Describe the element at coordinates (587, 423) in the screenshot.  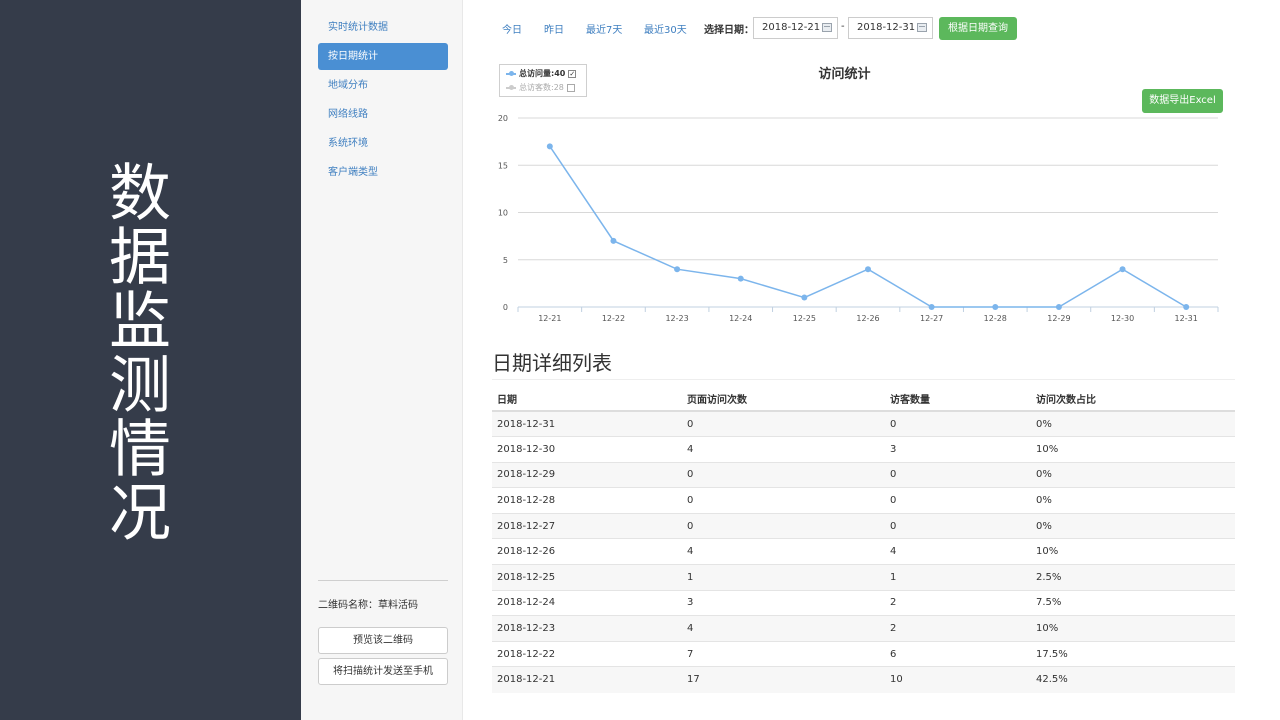
I see `cell-date: 2018-12-31` at that location.